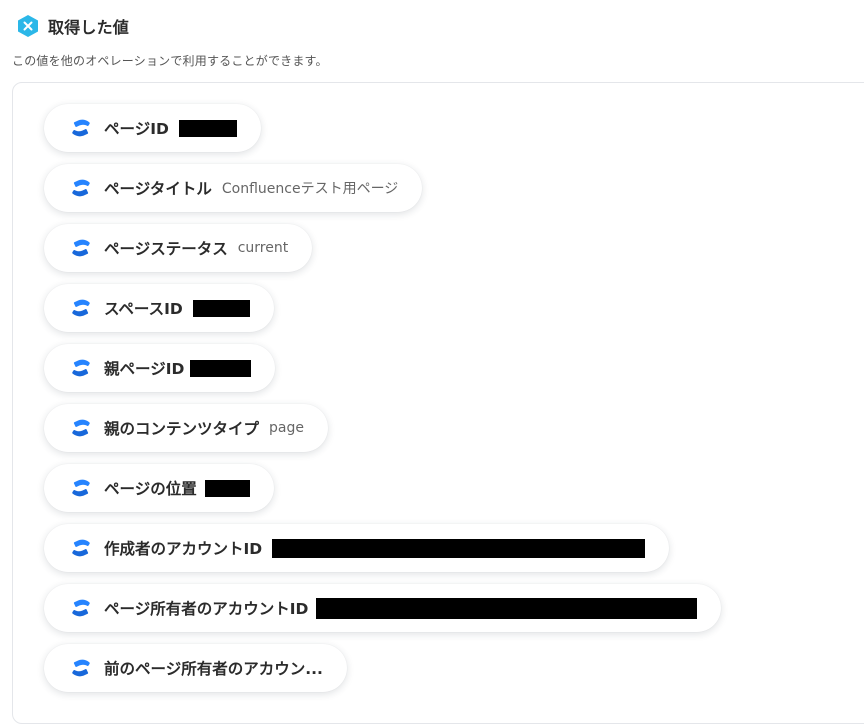 This screenshot has height=724, width=864. I want to click on value-chip-page-id: ページID, so click(152, 128).